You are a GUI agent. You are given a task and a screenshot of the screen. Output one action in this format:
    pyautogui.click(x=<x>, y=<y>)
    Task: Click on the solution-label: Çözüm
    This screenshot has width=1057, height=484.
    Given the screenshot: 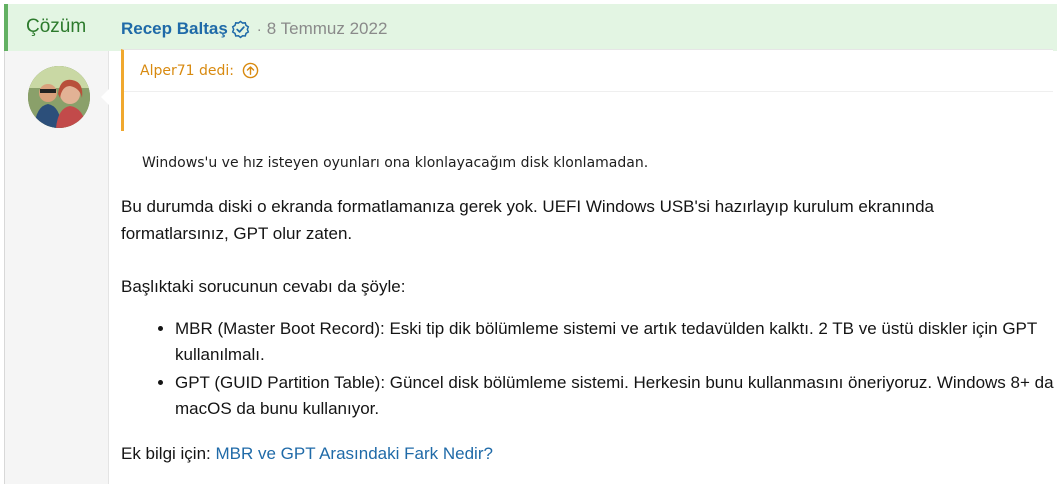 What is the action you would take?
    pyautogui.click(x=56, y=26)
    